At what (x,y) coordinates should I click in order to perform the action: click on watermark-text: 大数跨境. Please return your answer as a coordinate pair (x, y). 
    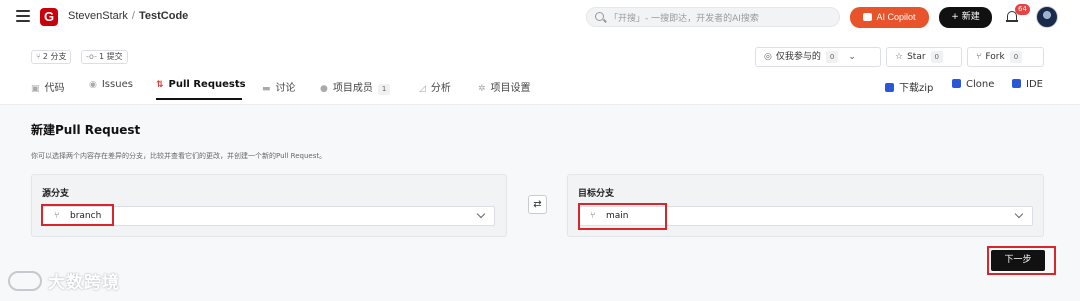
    Looking at the image, I should click on (84, 283).